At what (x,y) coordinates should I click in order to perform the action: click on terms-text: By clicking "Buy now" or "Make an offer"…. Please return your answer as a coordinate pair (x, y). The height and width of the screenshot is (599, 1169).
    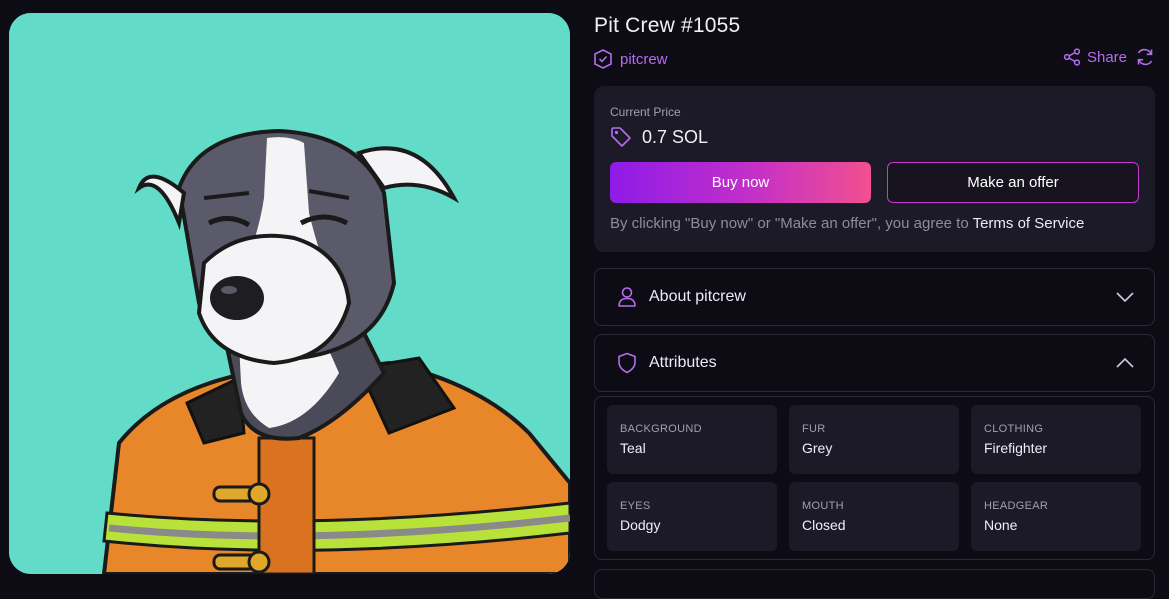
    Looking at the image, I should click on (791, 223).